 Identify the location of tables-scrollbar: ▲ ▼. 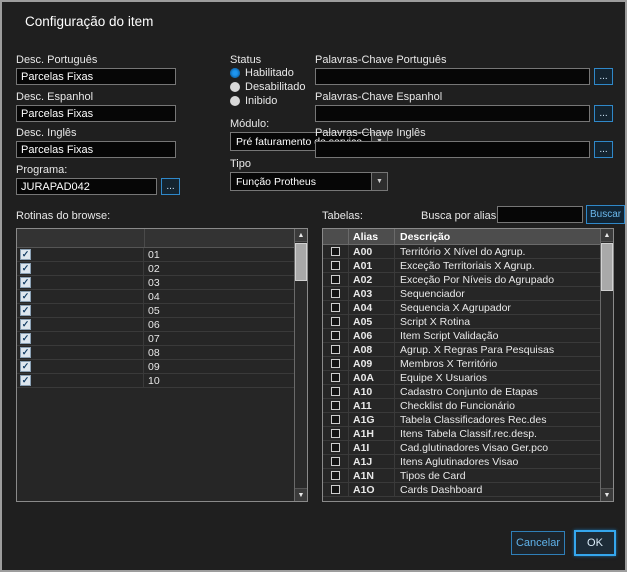
(606, 365).